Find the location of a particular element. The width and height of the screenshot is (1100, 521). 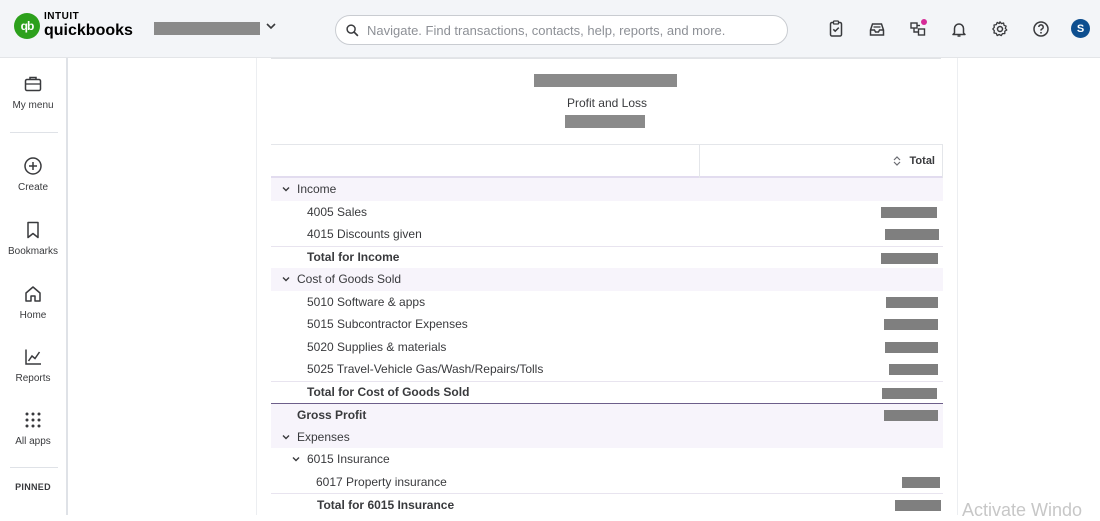

gear-icon is located at coordinates (1000, 29).